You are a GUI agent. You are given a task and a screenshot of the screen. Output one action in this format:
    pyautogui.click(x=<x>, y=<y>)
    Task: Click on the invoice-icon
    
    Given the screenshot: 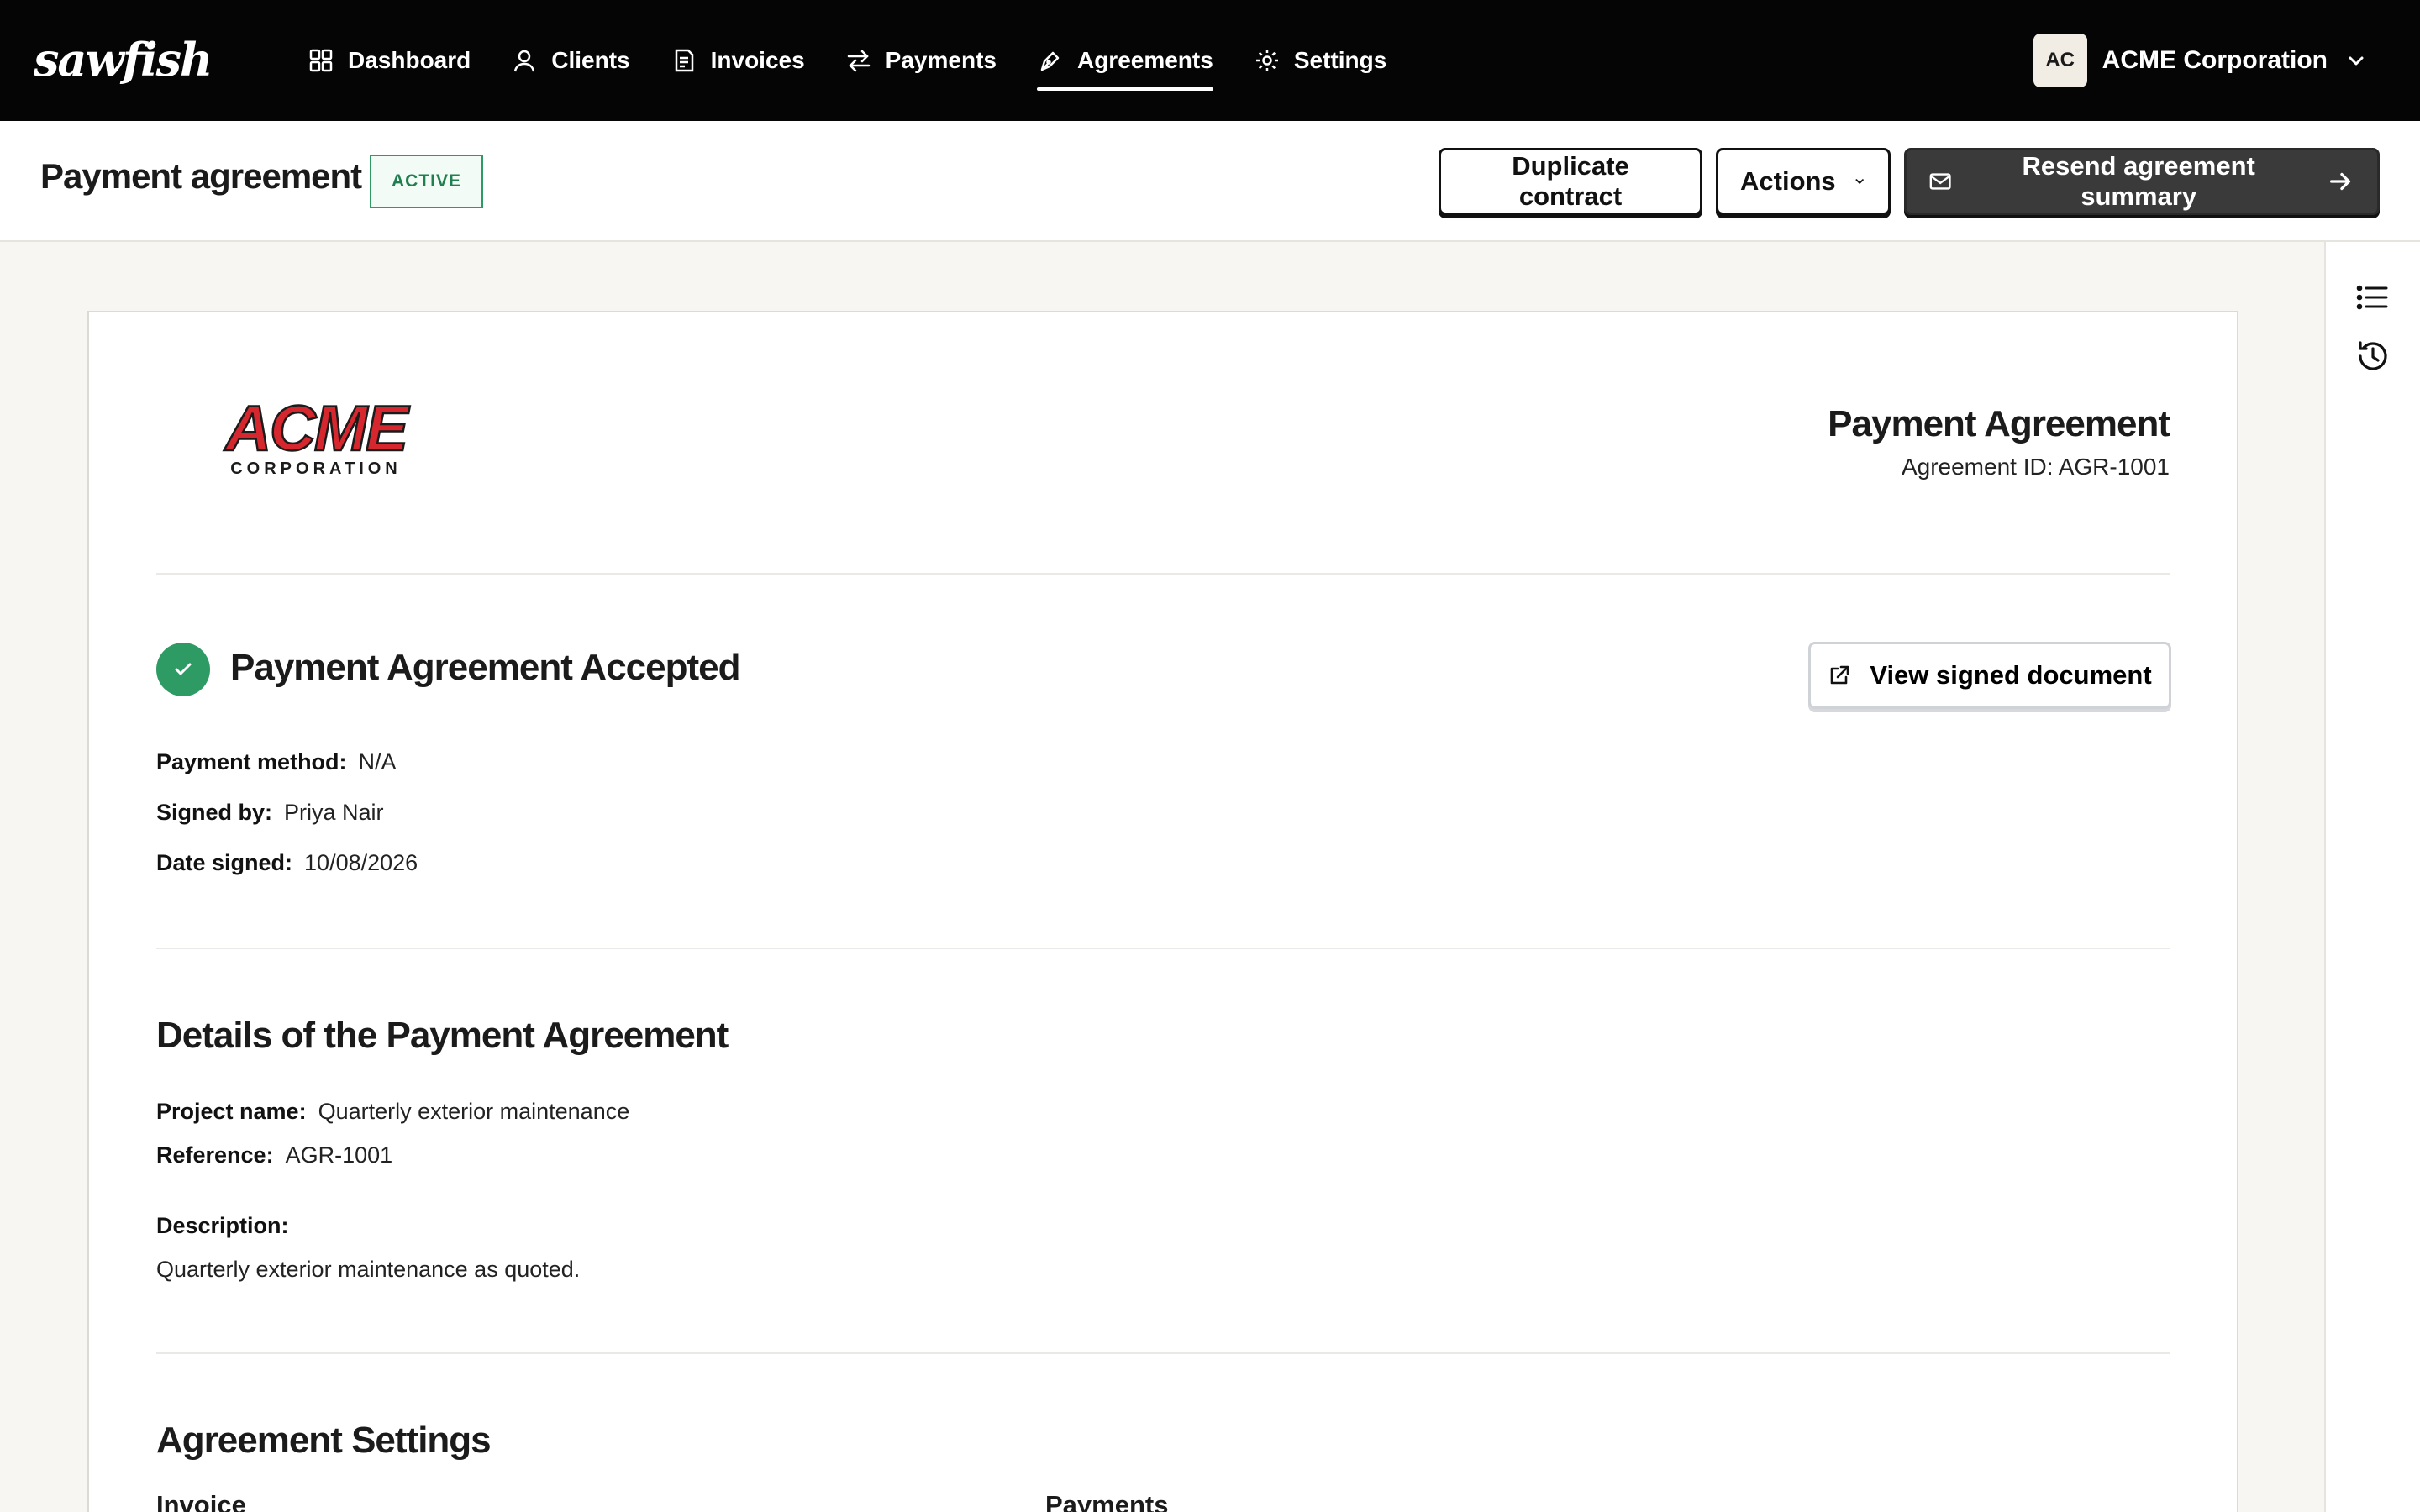 What is the action you would take?
    pyautogui.click(x=684, y=60)
    